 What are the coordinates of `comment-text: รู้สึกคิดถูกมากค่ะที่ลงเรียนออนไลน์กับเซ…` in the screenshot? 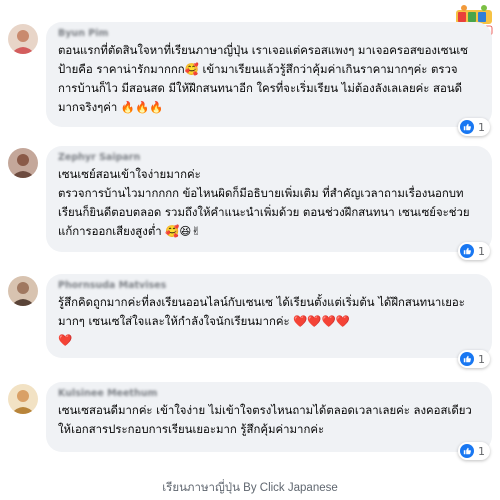 It's located at (261, 321).